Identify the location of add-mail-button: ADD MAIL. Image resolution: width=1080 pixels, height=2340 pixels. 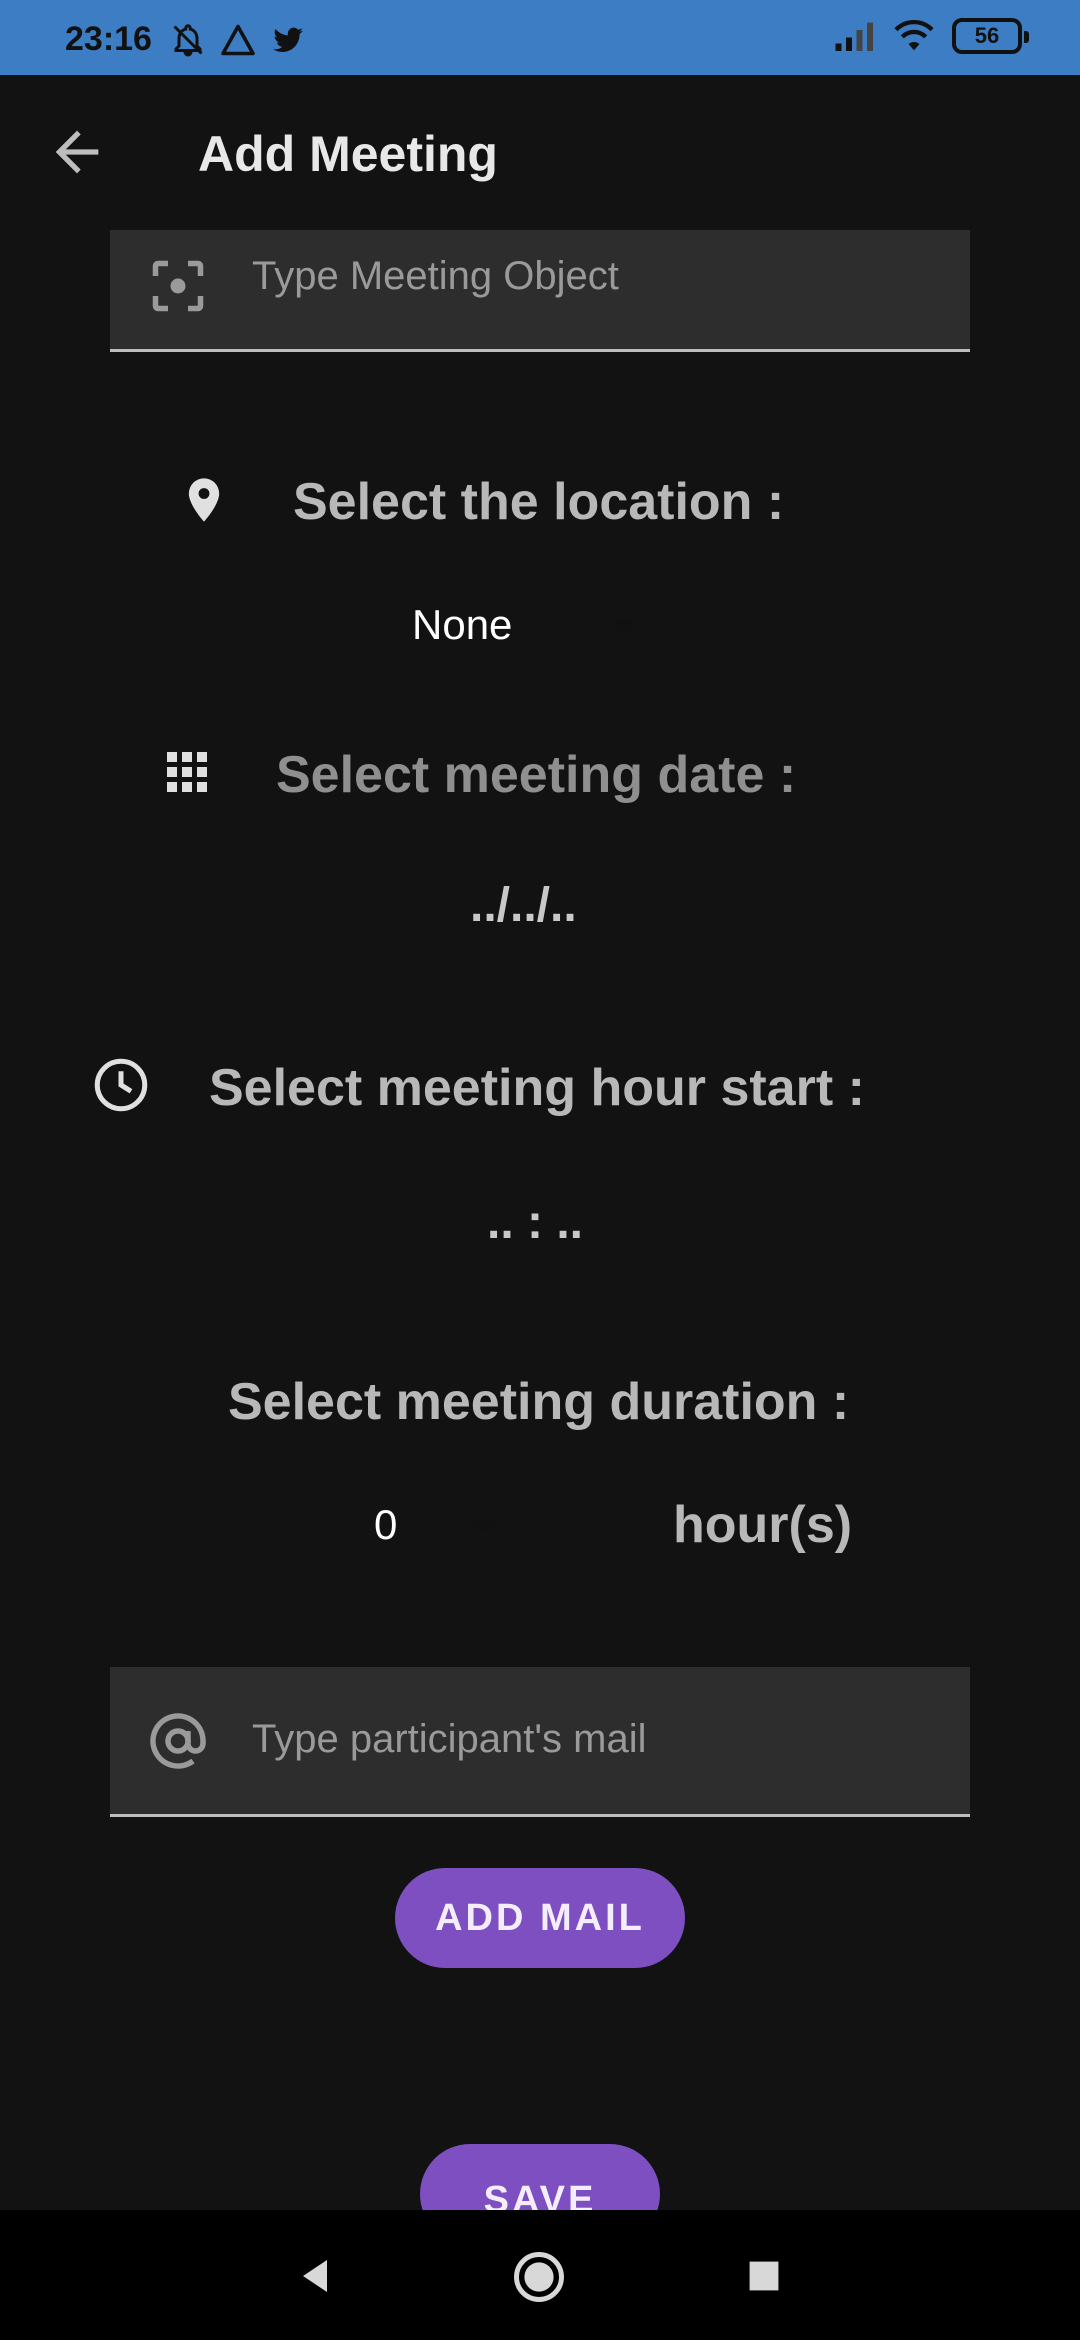
(540, 1918).